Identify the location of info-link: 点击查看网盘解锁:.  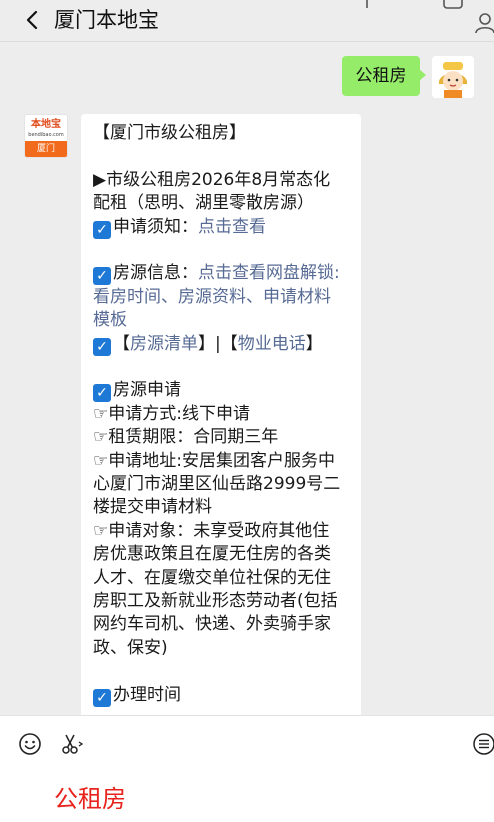
(269, 273).